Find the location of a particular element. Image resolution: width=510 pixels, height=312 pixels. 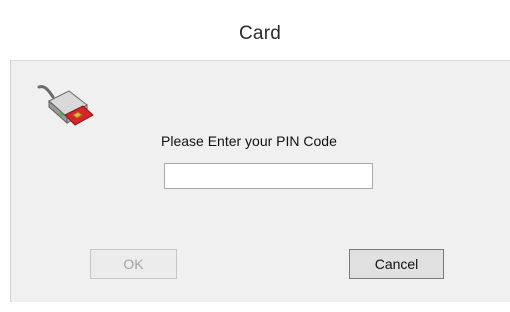

window-title: Card is located at coordinates (260, 33).